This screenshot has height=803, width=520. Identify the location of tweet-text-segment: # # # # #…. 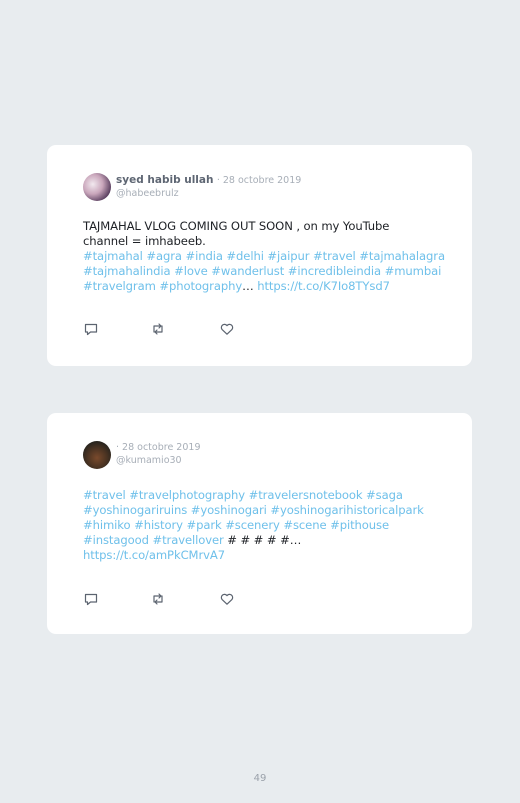
(264, 540).